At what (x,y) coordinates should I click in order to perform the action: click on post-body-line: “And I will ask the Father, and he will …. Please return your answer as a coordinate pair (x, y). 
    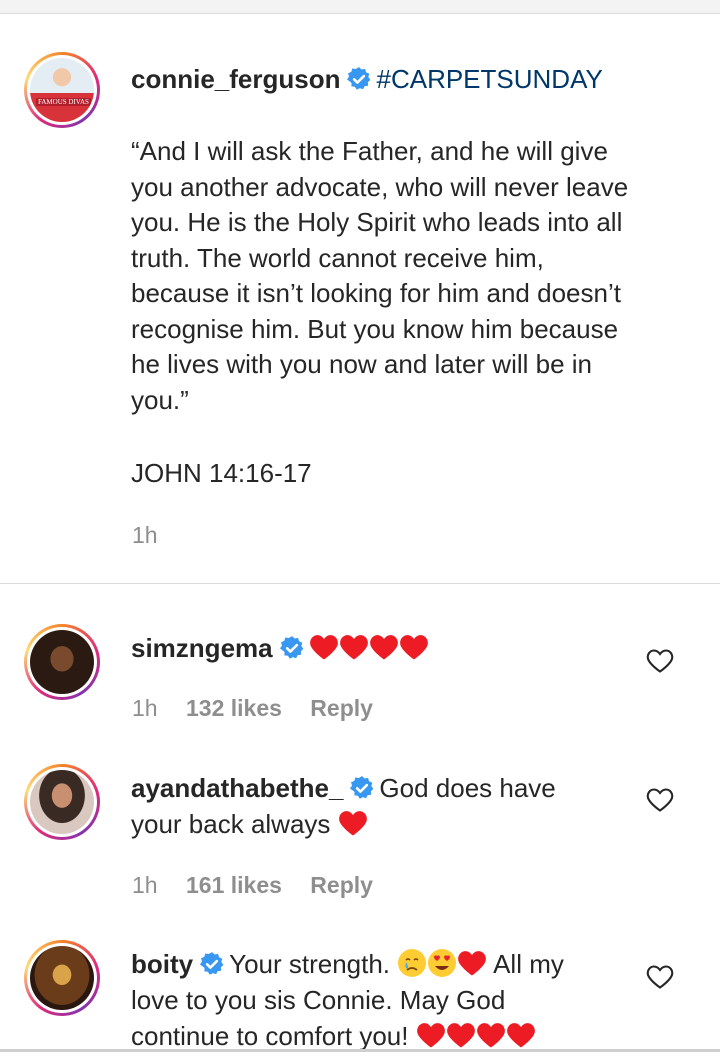
    Looking at the image, I should click on (369, 151).